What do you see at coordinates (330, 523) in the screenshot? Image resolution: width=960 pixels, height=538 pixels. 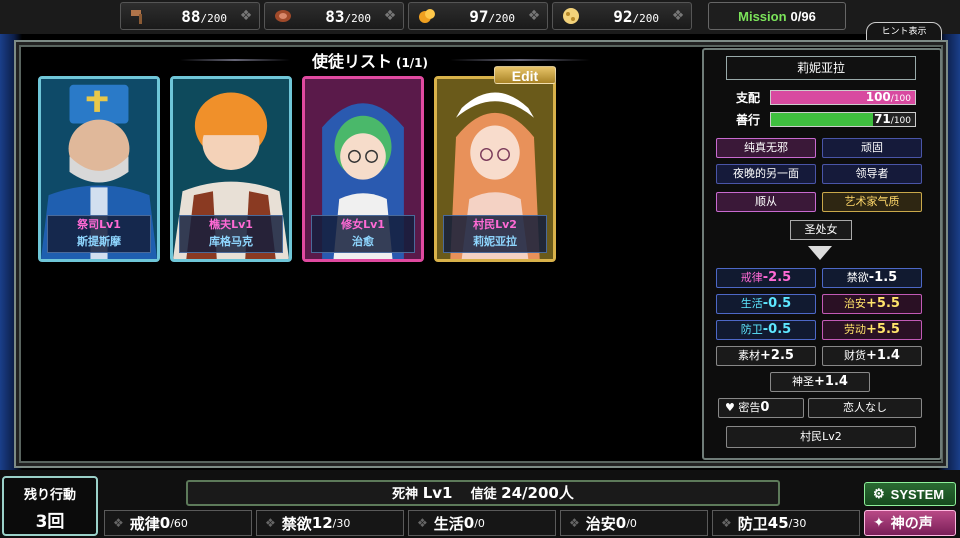 I see `stat-abstinence: ❖ 禁欲 12/30` at bounding box center [330, 523].